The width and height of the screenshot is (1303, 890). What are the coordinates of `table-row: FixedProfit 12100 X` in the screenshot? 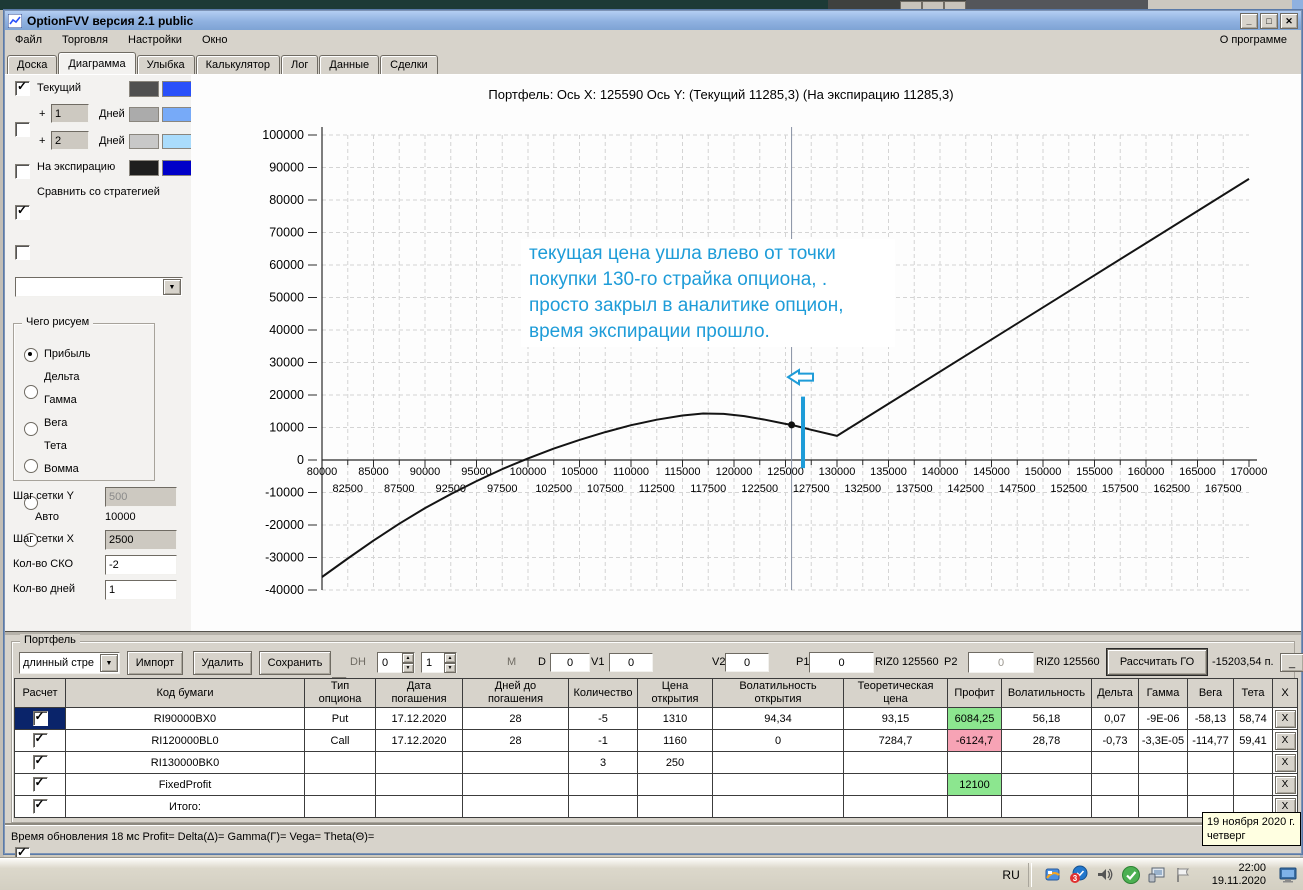 It's located at (656, 784).